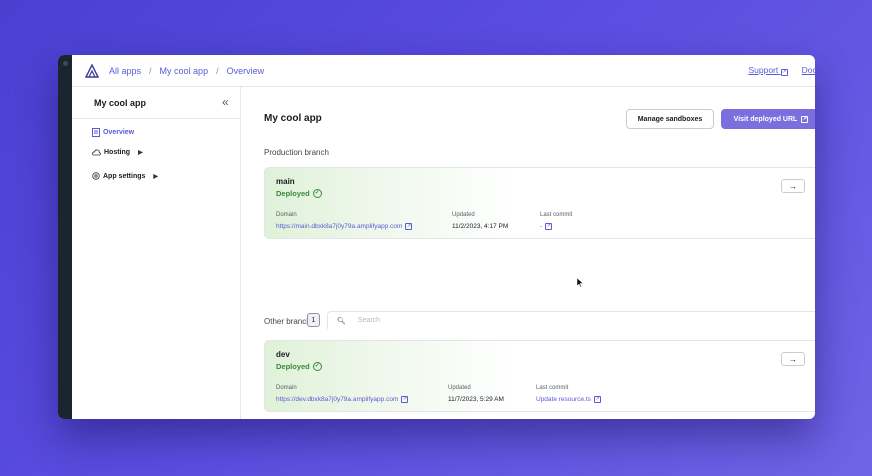 Image resolution: width=872 pixels, height=476 pixels. I want to click on updated-value: 11/7/2023, 5:29 AM, so click(476, 399).